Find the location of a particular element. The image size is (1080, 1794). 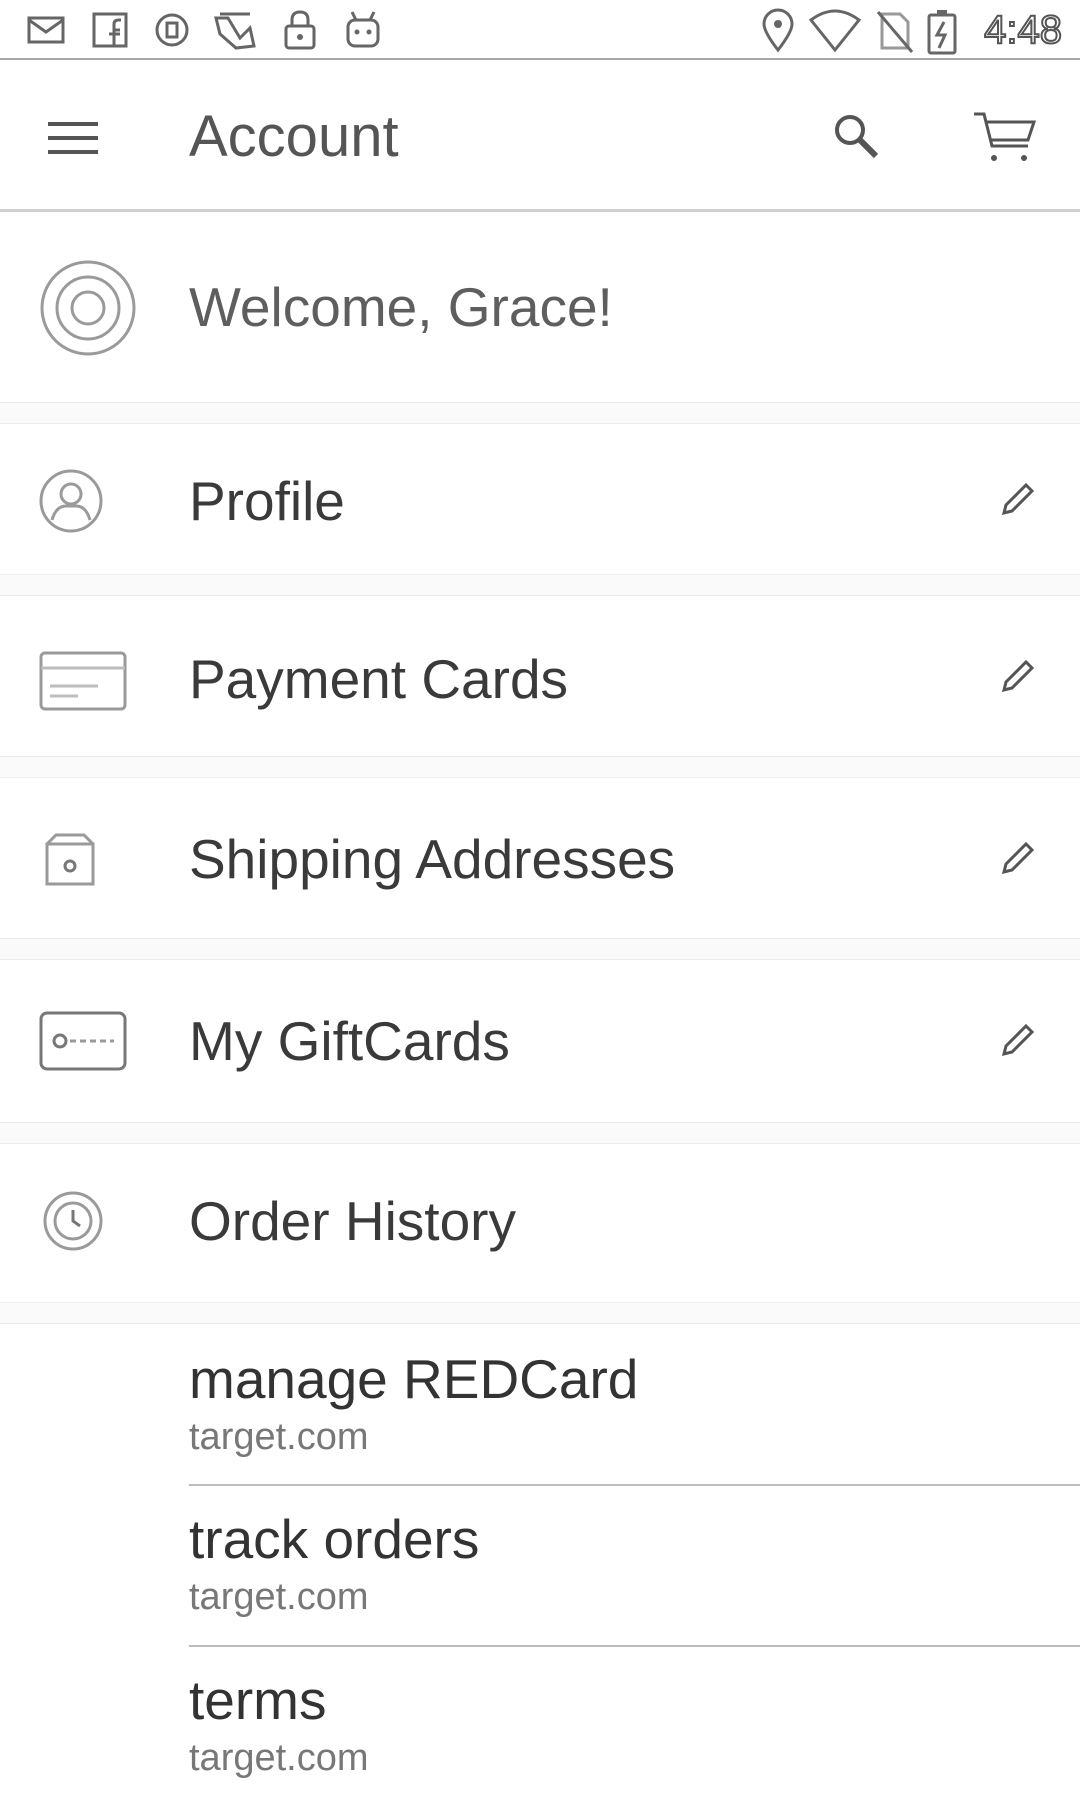

wifi-icon is located at coordinates (835, 30).